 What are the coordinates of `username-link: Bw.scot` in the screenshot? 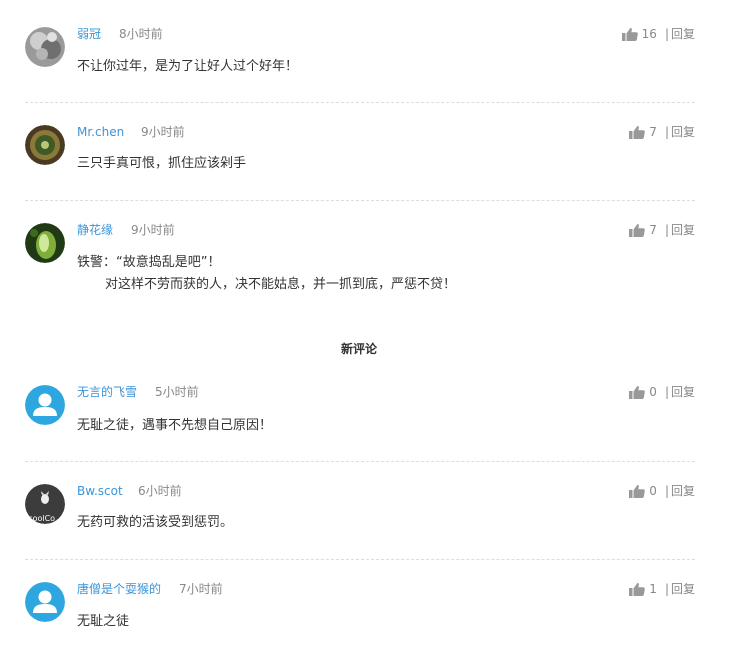 It's located at (100, 491).